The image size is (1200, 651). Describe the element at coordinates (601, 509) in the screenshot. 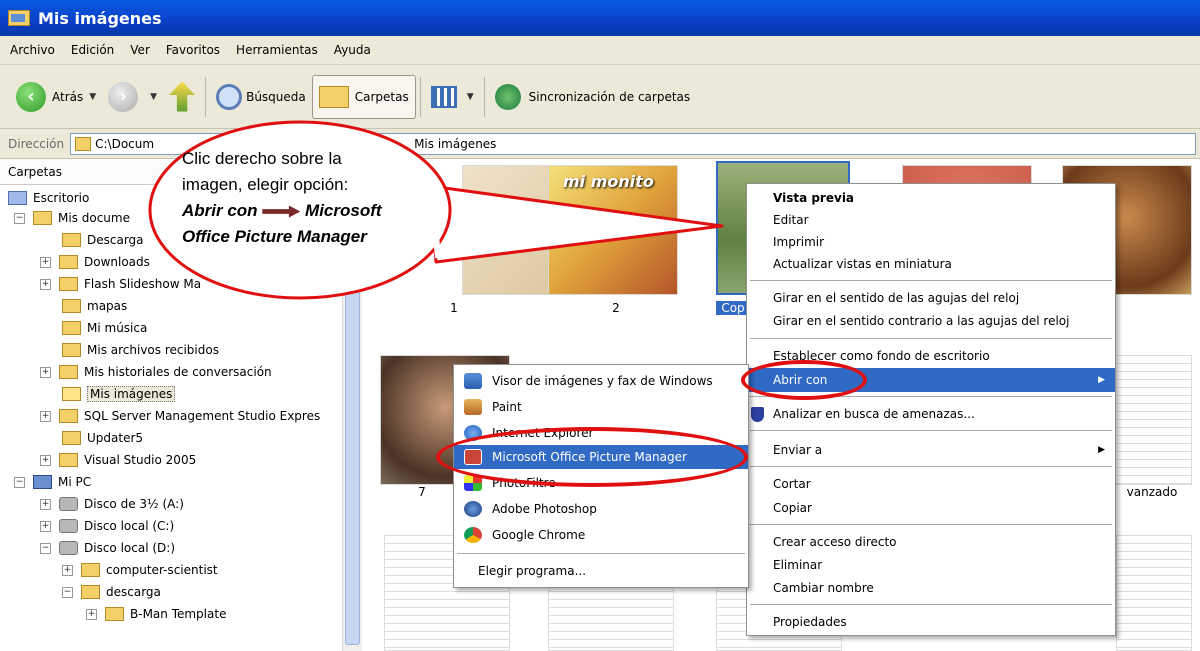

I see `submenu-item-photoshop: Adobe Photoshop` at that location.